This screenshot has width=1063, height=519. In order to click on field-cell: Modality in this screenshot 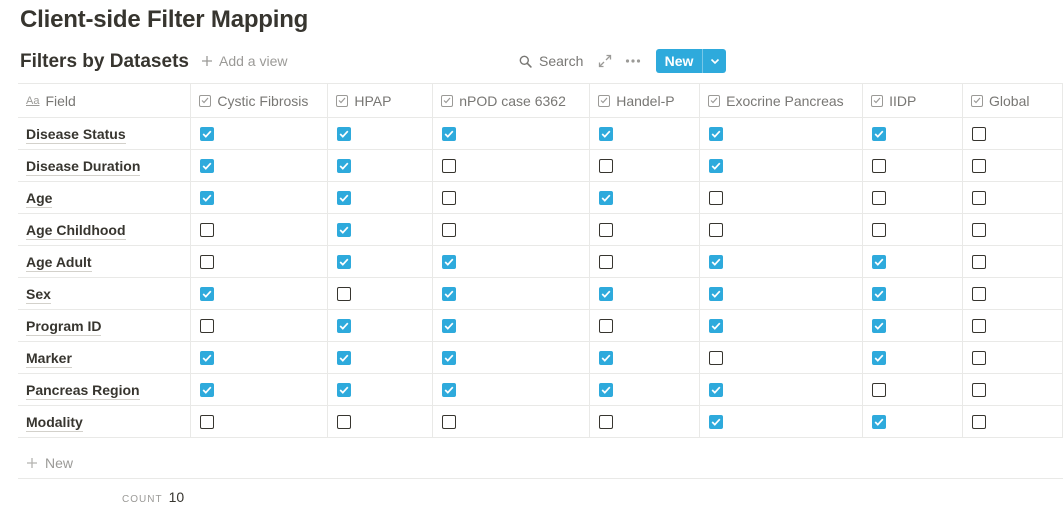, I will do `click(105, 421)`.